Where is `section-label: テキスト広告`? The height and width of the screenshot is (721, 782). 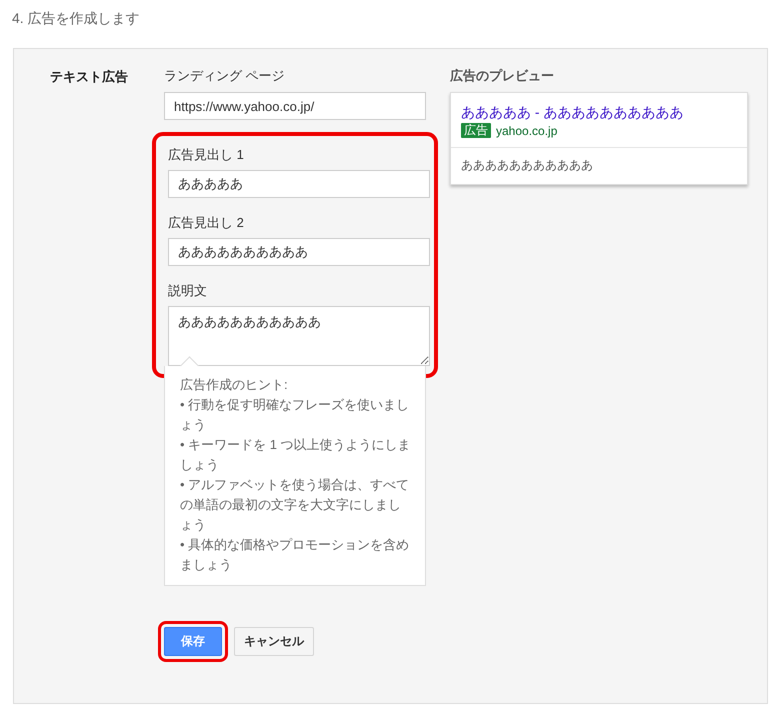
section-label: テキスト広告 is located at coordinates (89, 76).